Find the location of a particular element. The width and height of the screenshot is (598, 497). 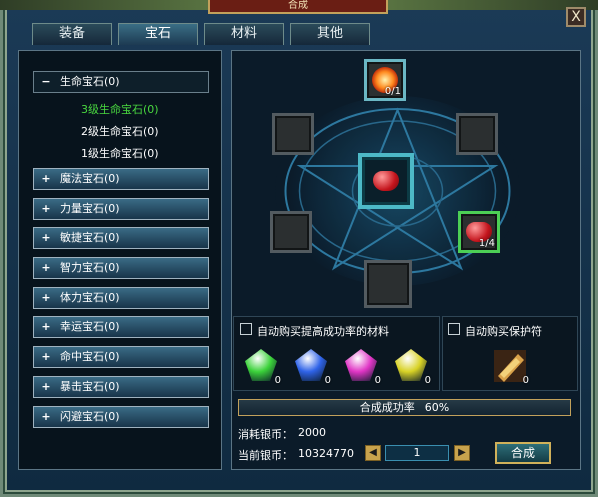

category-label: 体力宝石(0) is located at coordinates (90, 297).